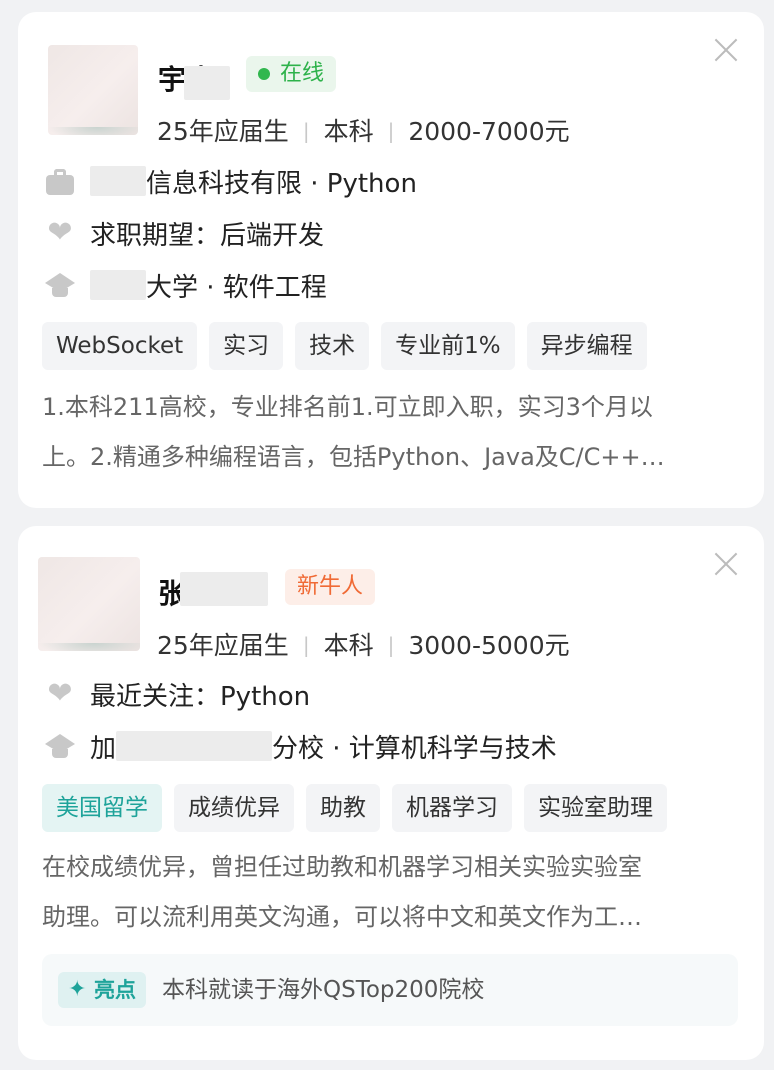 The height and width of the screenshot is (1070, 774). I want to click on recent-focus-row: ❤ 最近关注：Python, so click(177, 694).